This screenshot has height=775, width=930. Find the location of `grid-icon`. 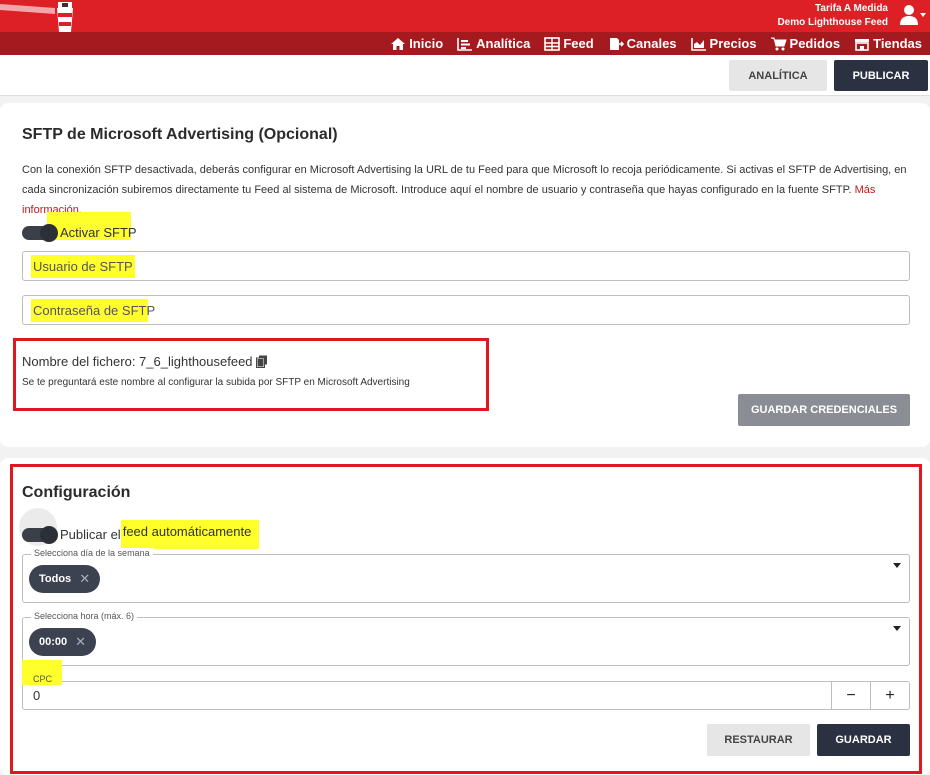

grid-icon is located at coordinates (552, 43).